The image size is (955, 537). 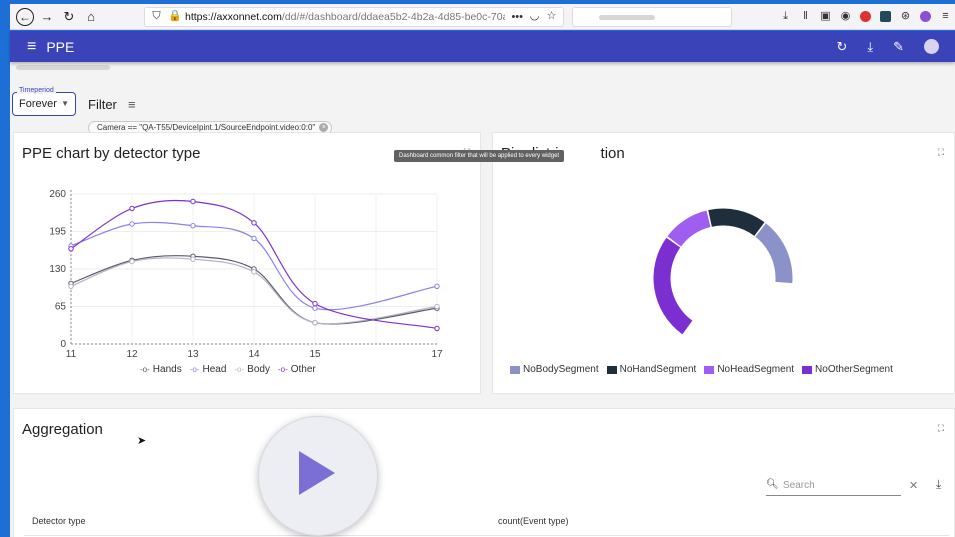 I want to click on edit-icon: ✎, so click(x=898, y=47).